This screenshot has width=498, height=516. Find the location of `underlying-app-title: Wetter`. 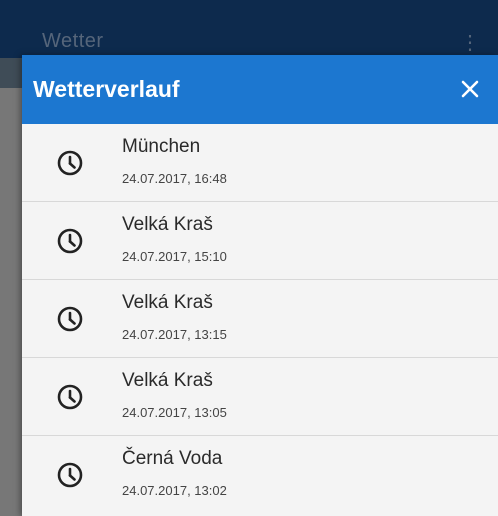

underlying-app-title: Wetter is located at coordinates (73, 41).